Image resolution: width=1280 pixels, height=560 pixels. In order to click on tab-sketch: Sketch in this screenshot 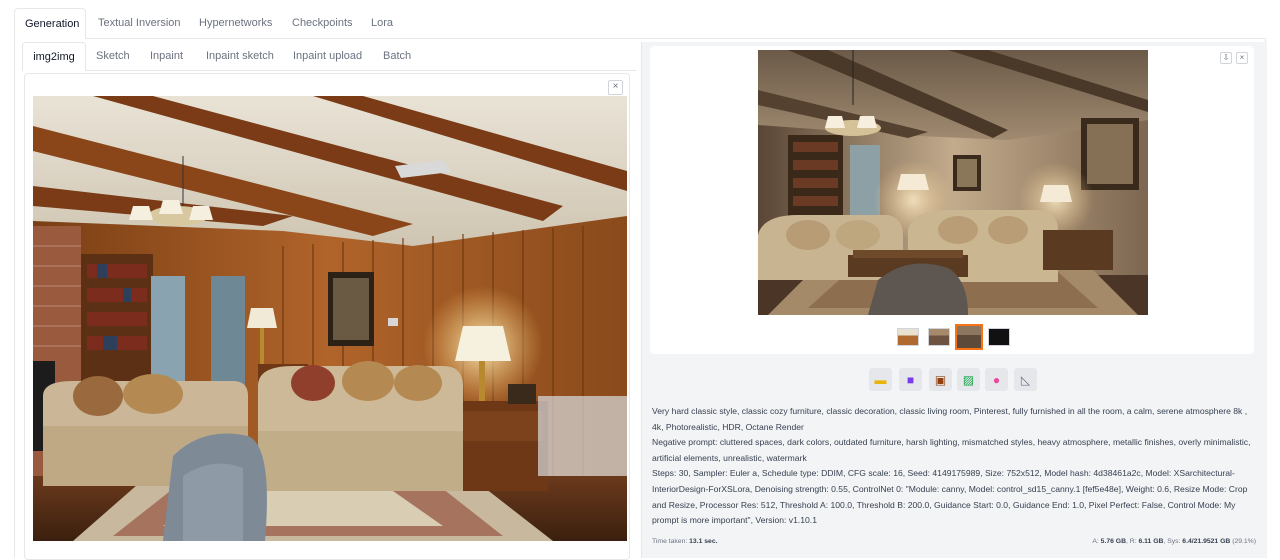, I will do `click(113, 56)`.